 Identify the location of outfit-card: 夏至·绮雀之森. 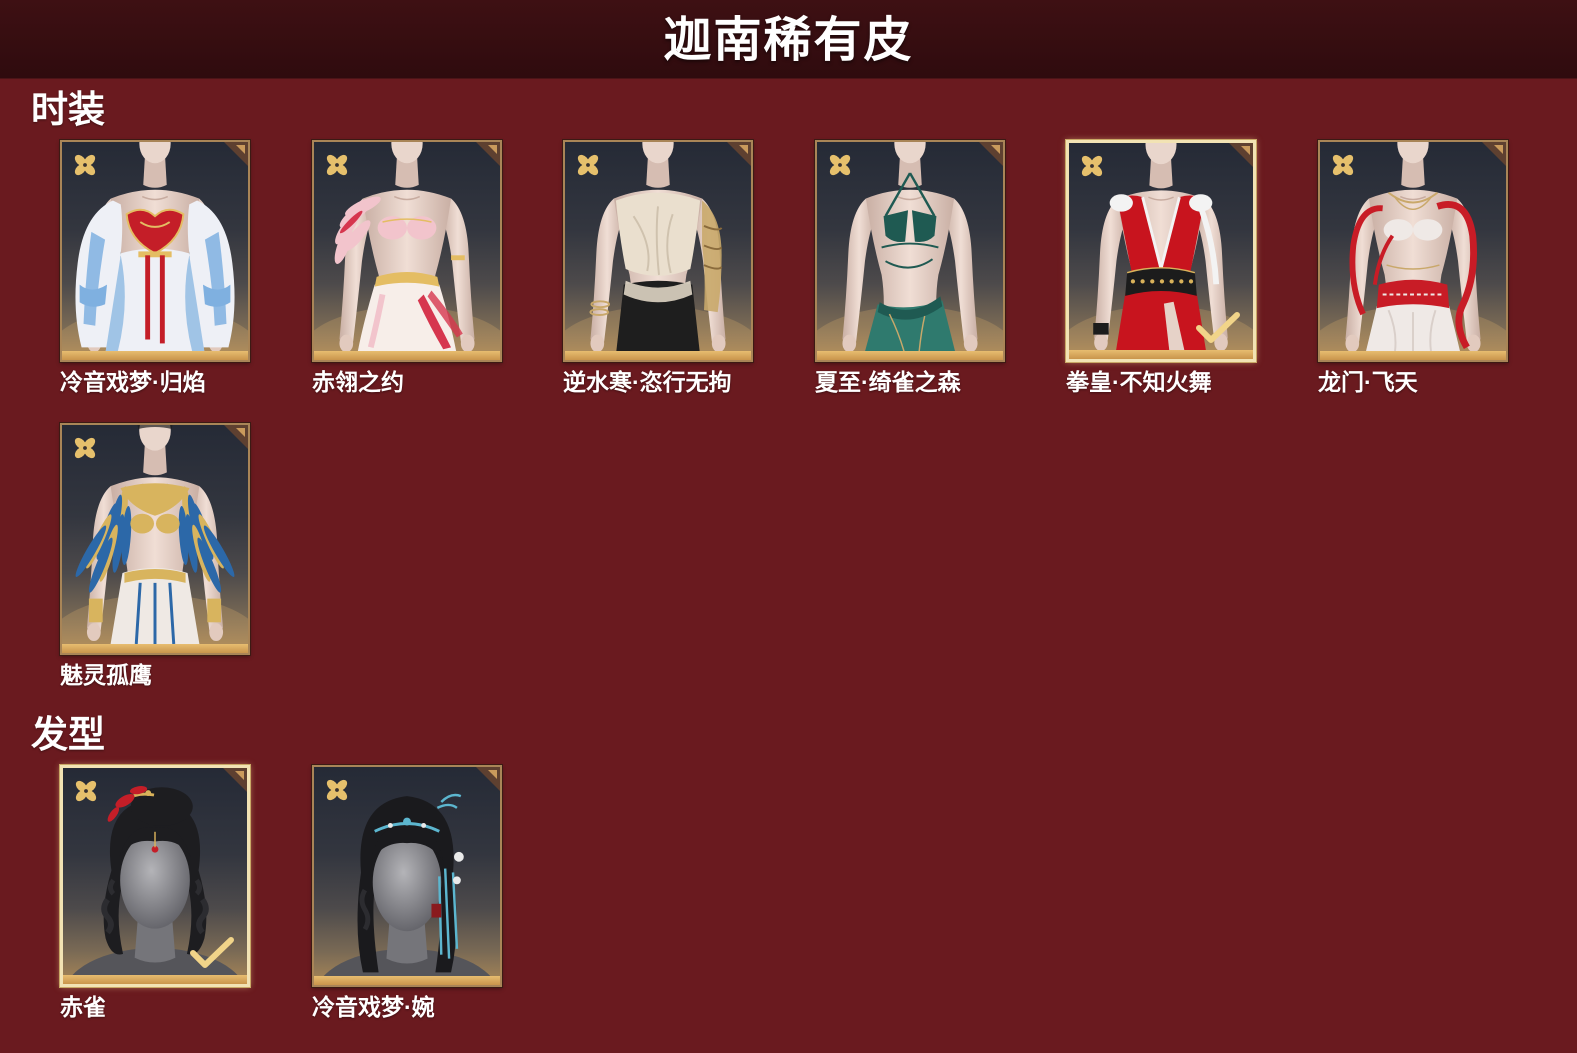
(910, 267).